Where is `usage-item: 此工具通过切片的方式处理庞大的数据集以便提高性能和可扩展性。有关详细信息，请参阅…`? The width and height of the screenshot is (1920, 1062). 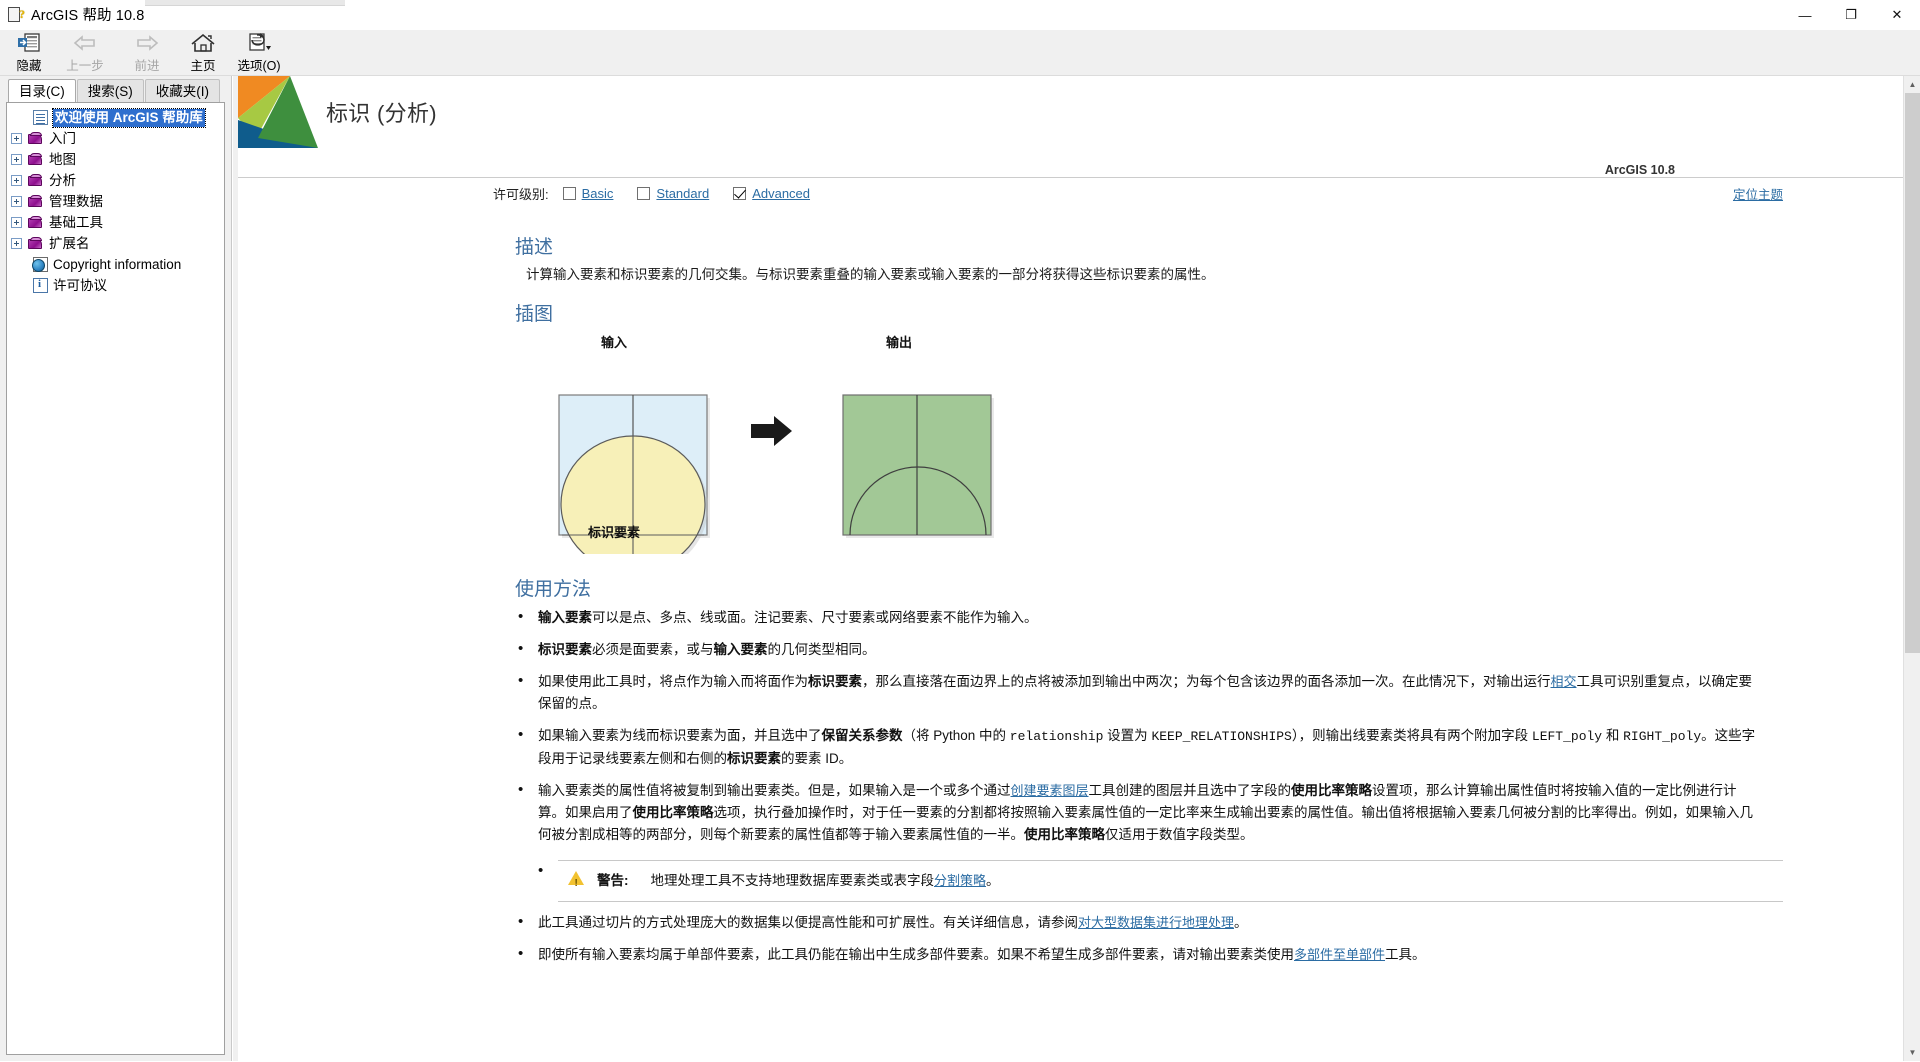
usage-item: 此工具通过切片的方式处理庞大的数据集以便提高性能和可扩展性。有关详细信息，请参阅… is located at coordinates (1140, 922).